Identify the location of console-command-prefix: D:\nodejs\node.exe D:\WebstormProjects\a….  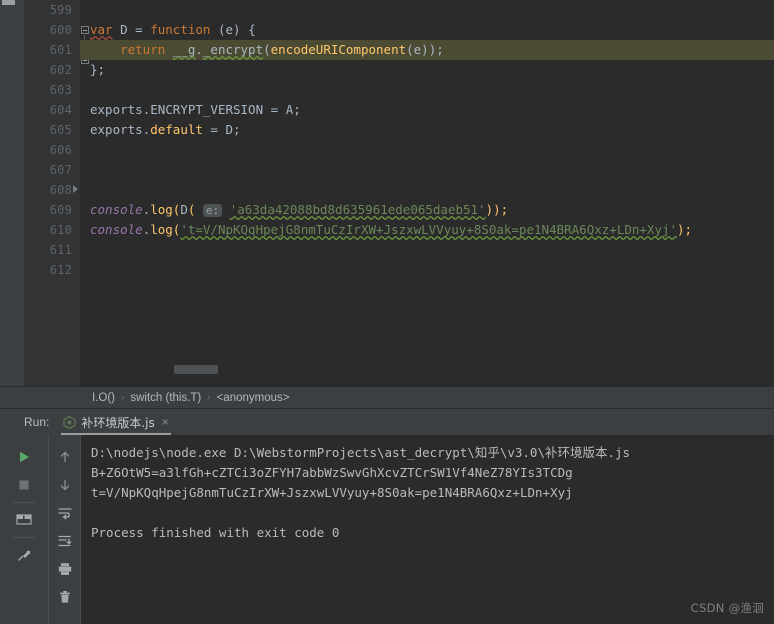
(283, 452).